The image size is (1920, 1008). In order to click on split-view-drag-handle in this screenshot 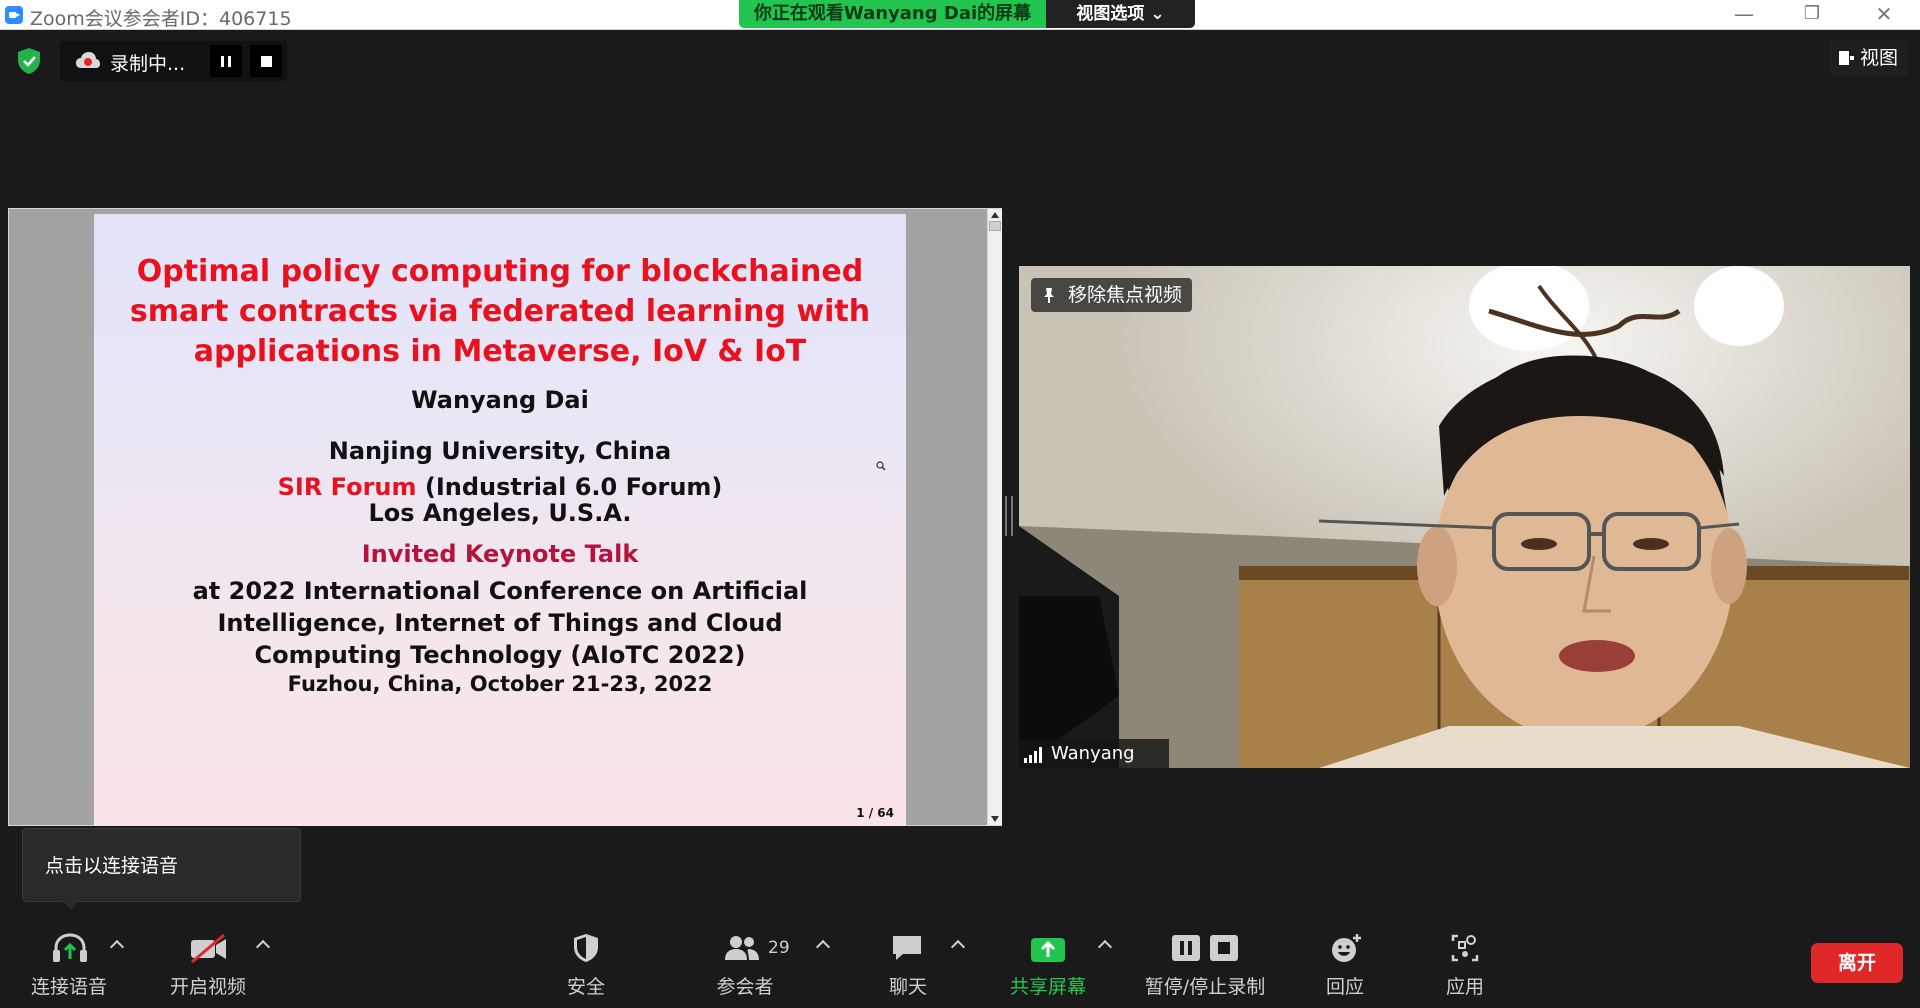, I will do `click(1009, 516)`.